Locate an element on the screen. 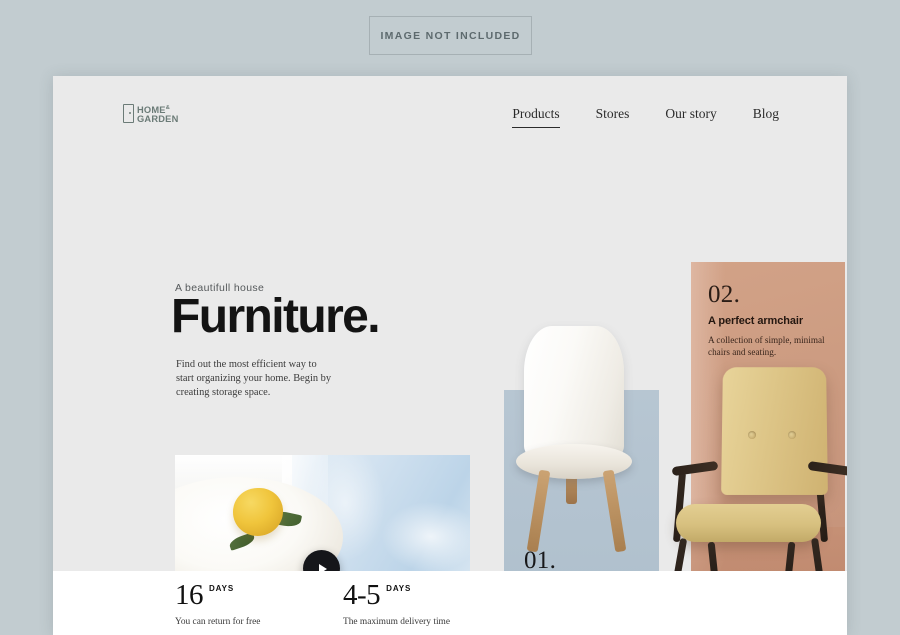  main-nav: Products Stores Our story Blog is located at coordinates (645, 117).